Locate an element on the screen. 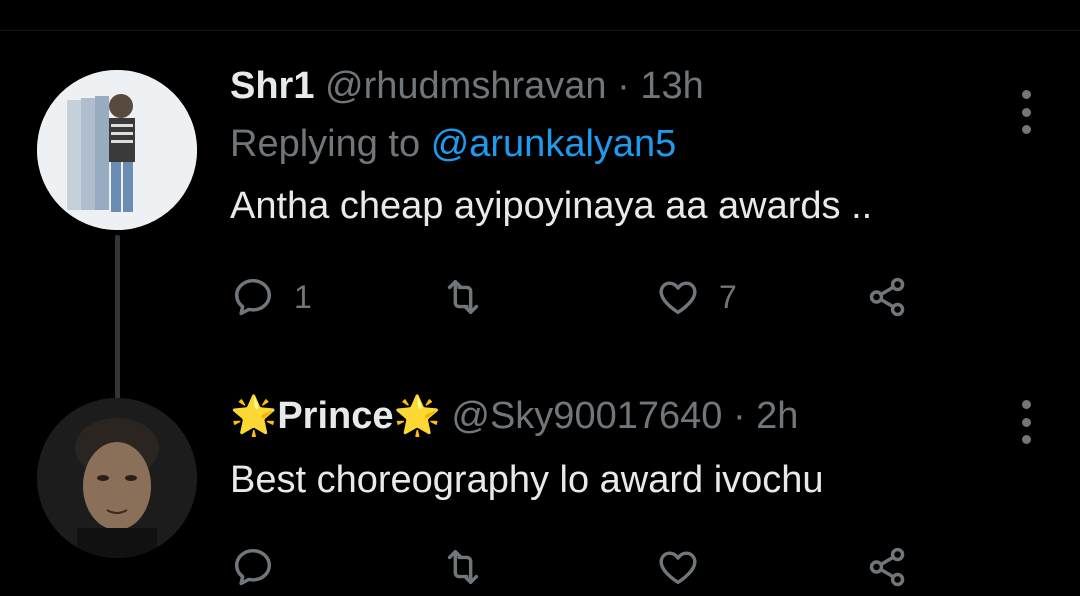 This screenshot has width=1080, height=596. timestamp: 2h is located at coordinates (777, 416).